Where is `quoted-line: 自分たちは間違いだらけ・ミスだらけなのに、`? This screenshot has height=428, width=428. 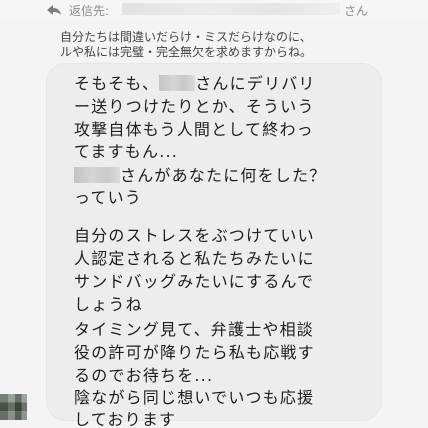
quoted-line: 自分たちは間違いだらけ・ミスだらけなのに、 is located at coordinates (186, 37).